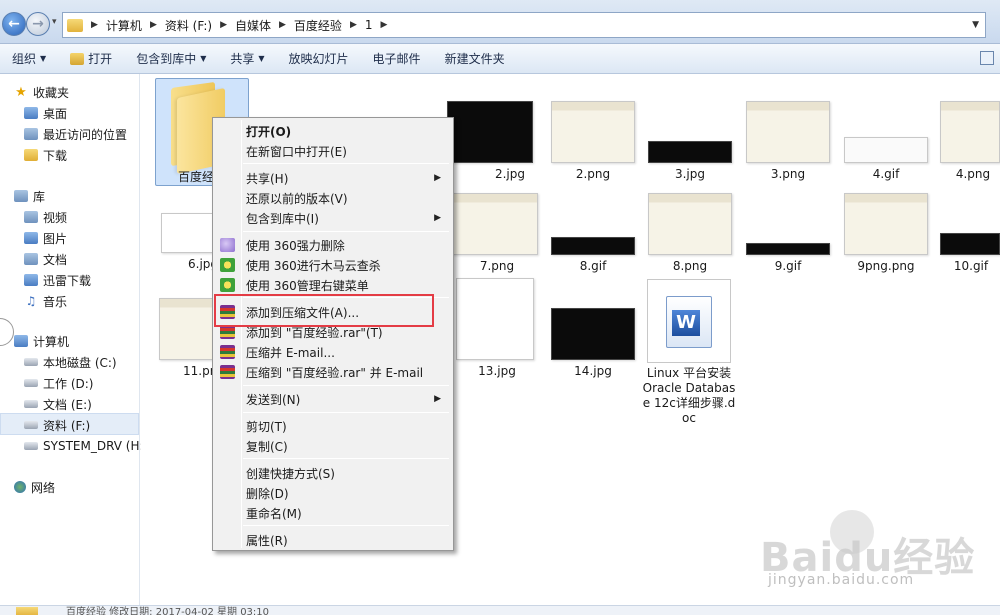 This screenshot has width=1000, height=615. Describe the element at coordinates (70, 362) in the screenshot. I see `sidebar-item-drive-c: 本地磁盘 (C:)` at that location.